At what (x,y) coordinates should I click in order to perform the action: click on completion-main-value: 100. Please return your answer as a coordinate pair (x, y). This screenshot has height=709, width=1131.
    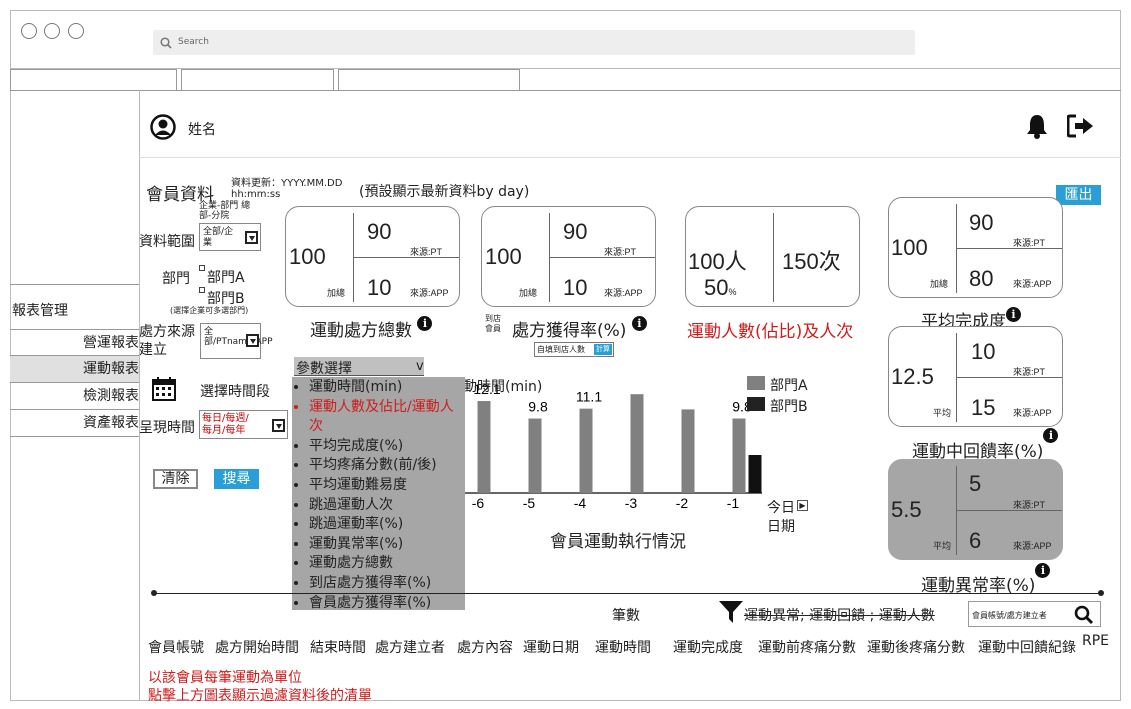
    Looking at the image, I should click on (909, 247).